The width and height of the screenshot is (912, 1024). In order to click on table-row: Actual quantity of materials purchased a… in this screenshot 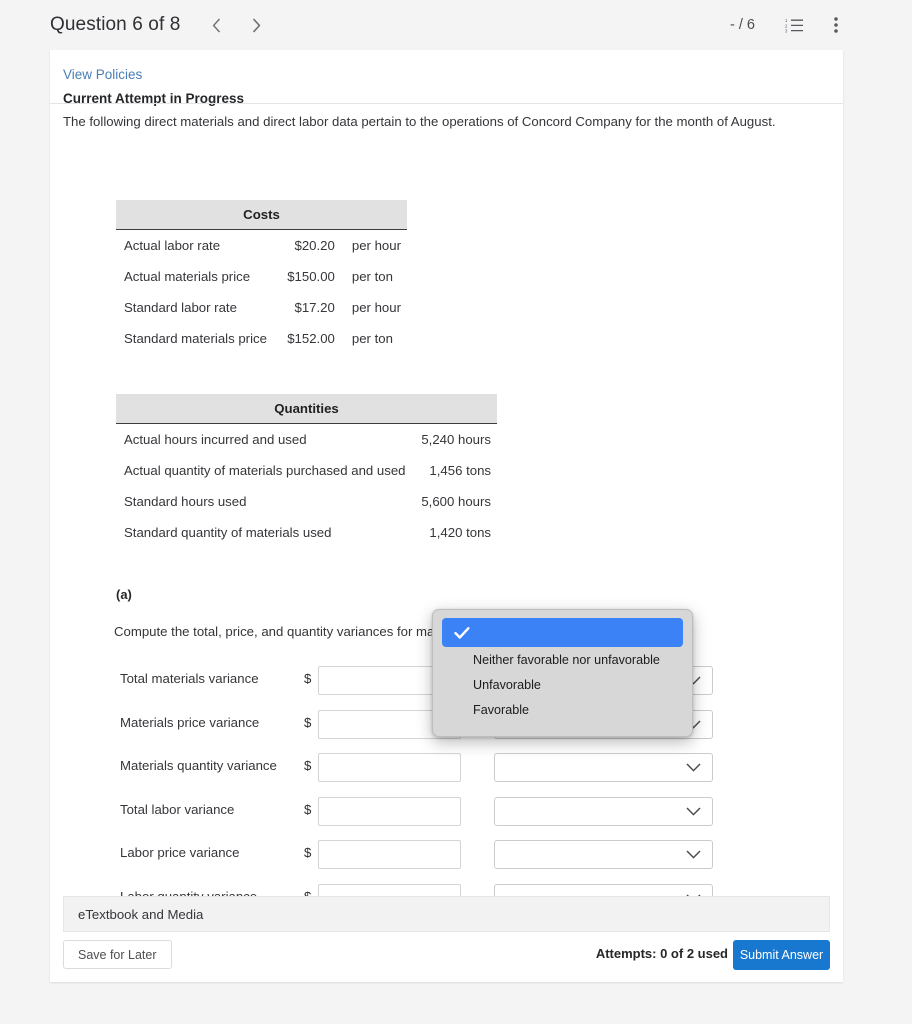, I will do `click(306, 470)`.